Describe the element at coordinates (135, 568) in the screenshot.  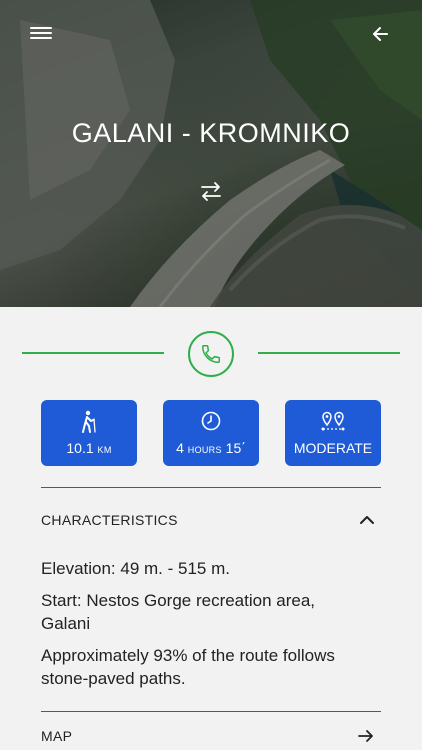
I see `elevation-text: Elevation: 49 m. - 515 m.` at that location.